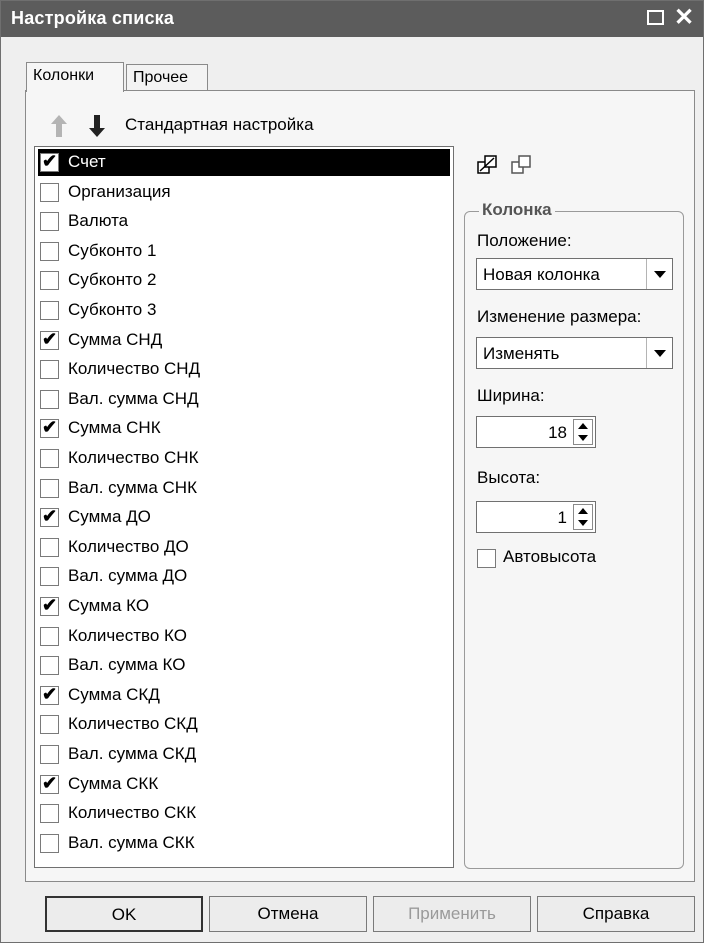 The image size is (704, 943). I want to click on column-label: Вал. сумма СНД, so click(133, 398).